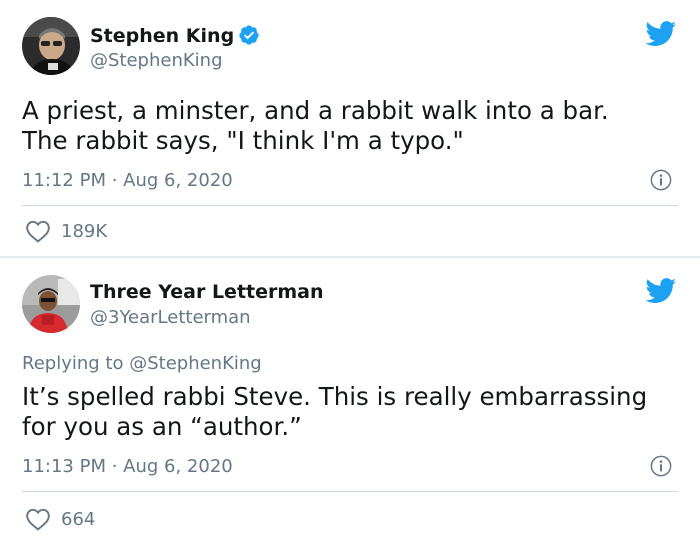 Image resolution: width=700 pixels, height=545 pixels. I want to click on timestamp: 11:13 PM · Aug 6, 2020, so click(127, 466).